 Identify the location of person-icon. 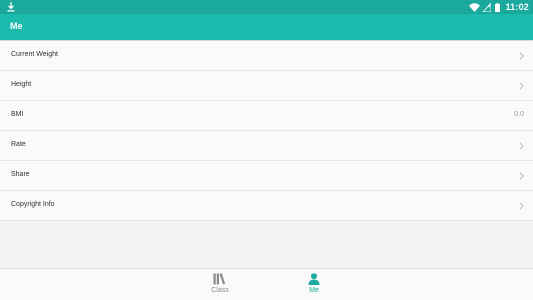
(314, 279).